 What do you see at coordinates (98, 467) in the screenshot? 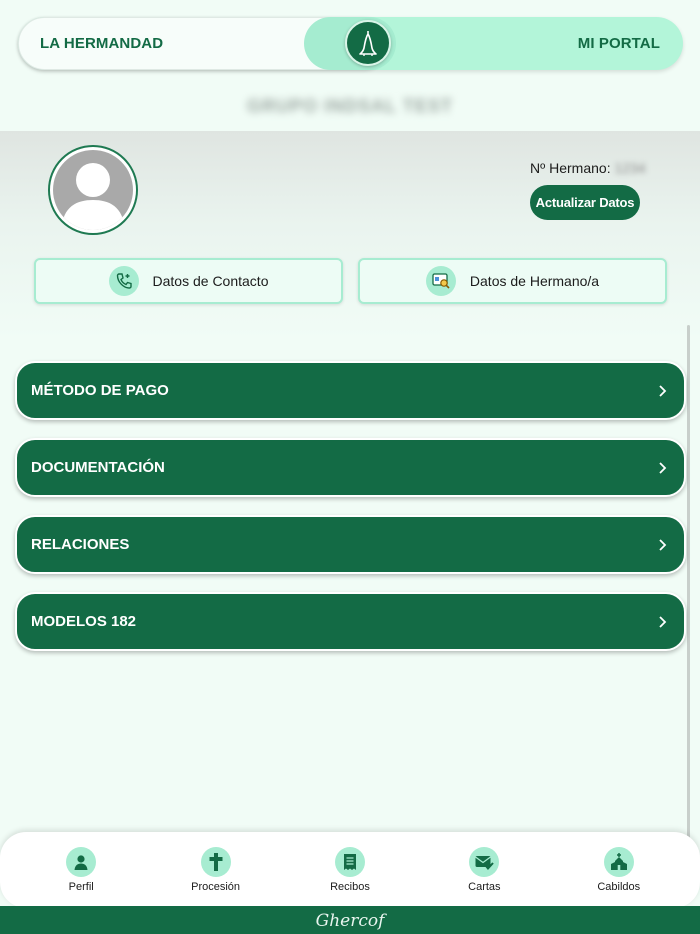
I see `menu-label: DOCUMENTACIÓN` at bounding box center [98, 467].